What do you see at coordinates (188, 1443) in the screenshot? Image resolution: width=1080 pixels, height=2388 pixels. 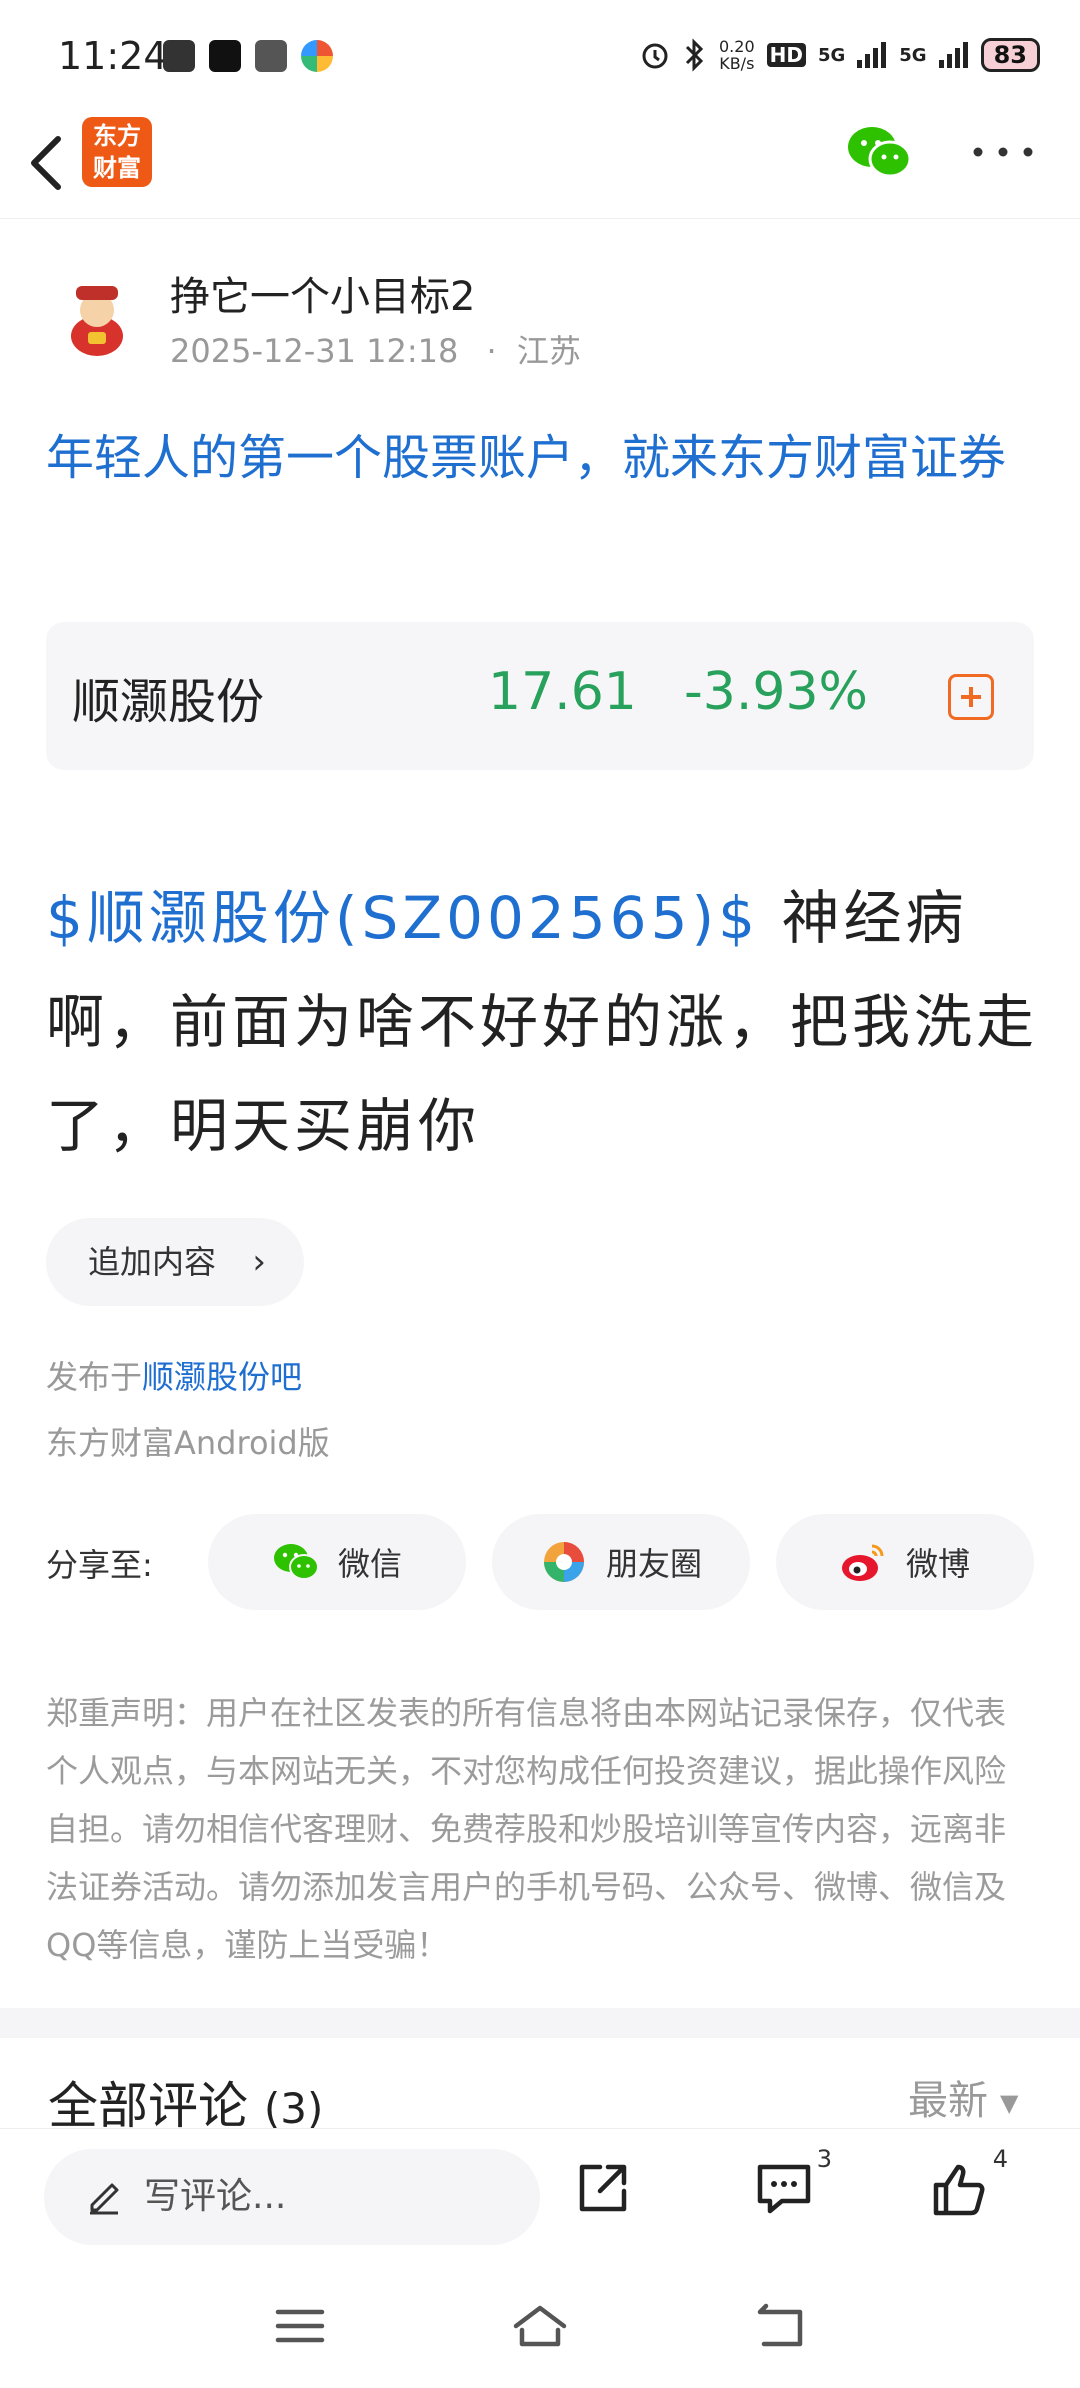 I see `client-source: 东方财富Android版` at bounding box center [188, 1443].